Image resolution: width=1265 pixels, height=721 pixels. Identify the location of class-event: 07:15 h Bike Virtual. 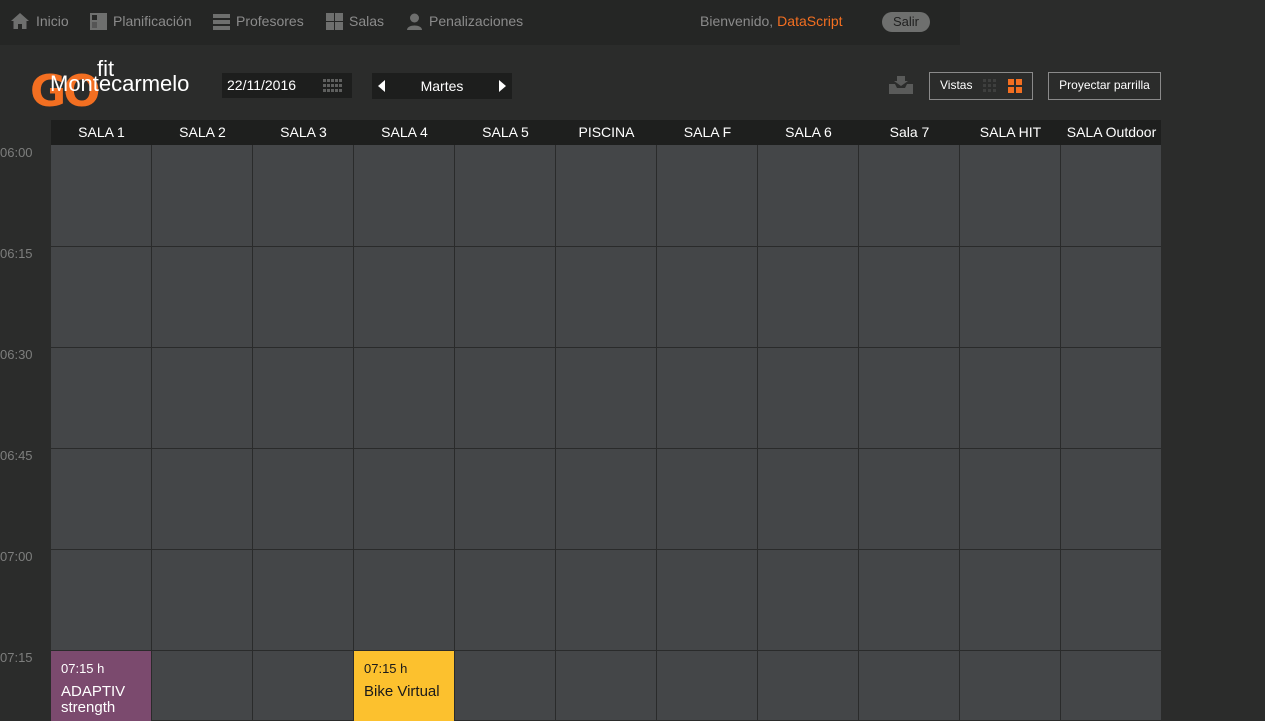
(404, 686).